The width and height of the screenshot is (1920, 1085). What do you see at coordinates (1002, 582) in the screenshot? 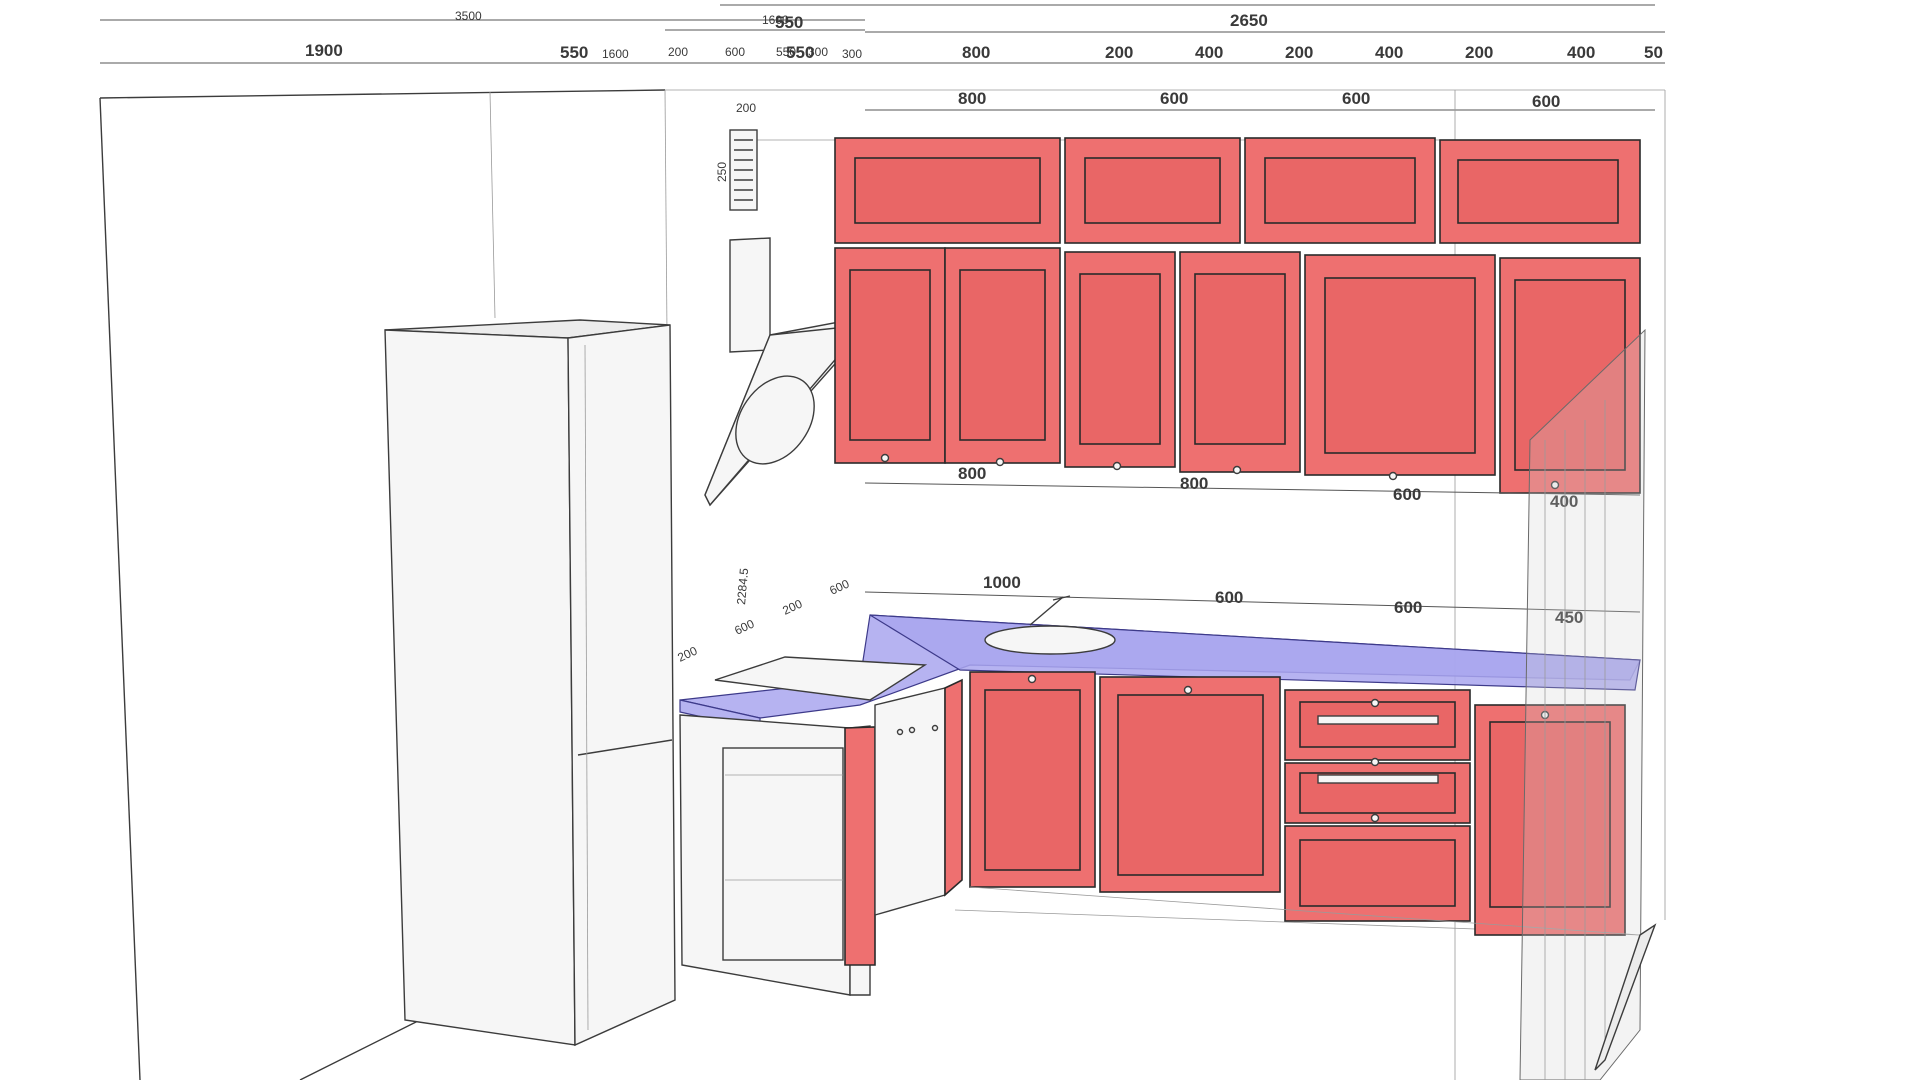
I see `dim-counter-1000: 1000` at bounding box center [1002, 582].